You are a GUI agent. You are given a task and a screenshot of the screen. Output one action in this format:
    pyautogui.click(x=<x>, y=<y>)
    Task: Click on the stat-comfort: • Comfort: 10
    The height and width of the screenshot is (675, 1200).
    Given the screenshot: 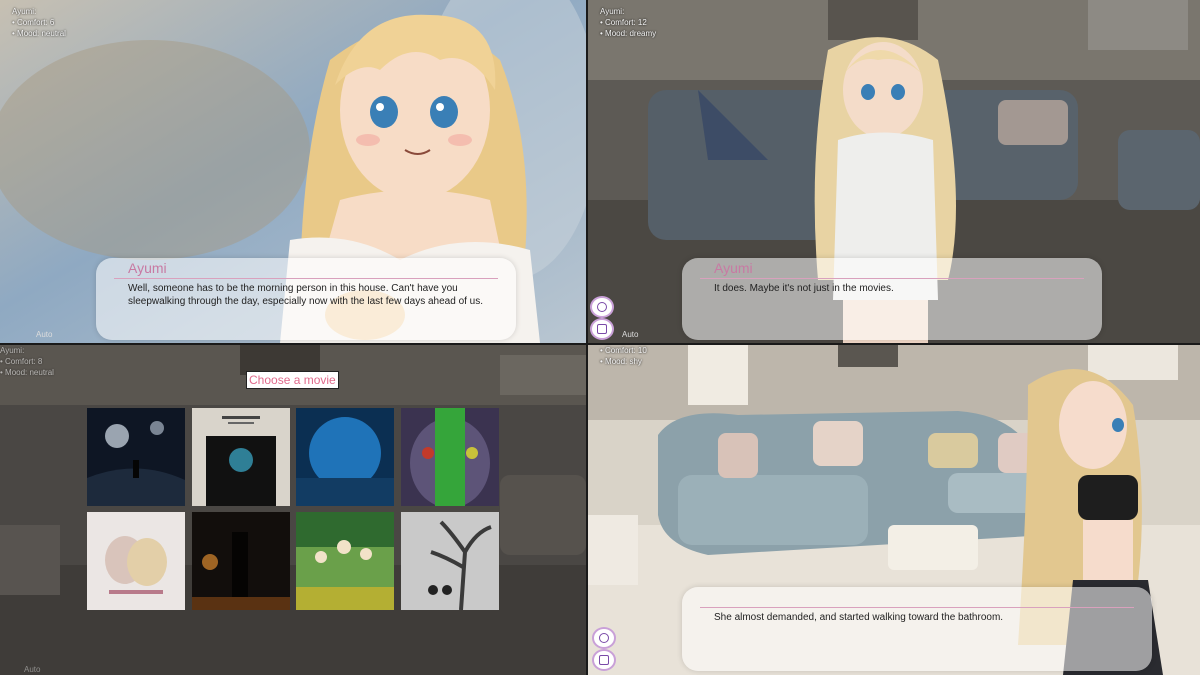 What is the action you would take?
    pyautogui.click(x=623, y=350)
    